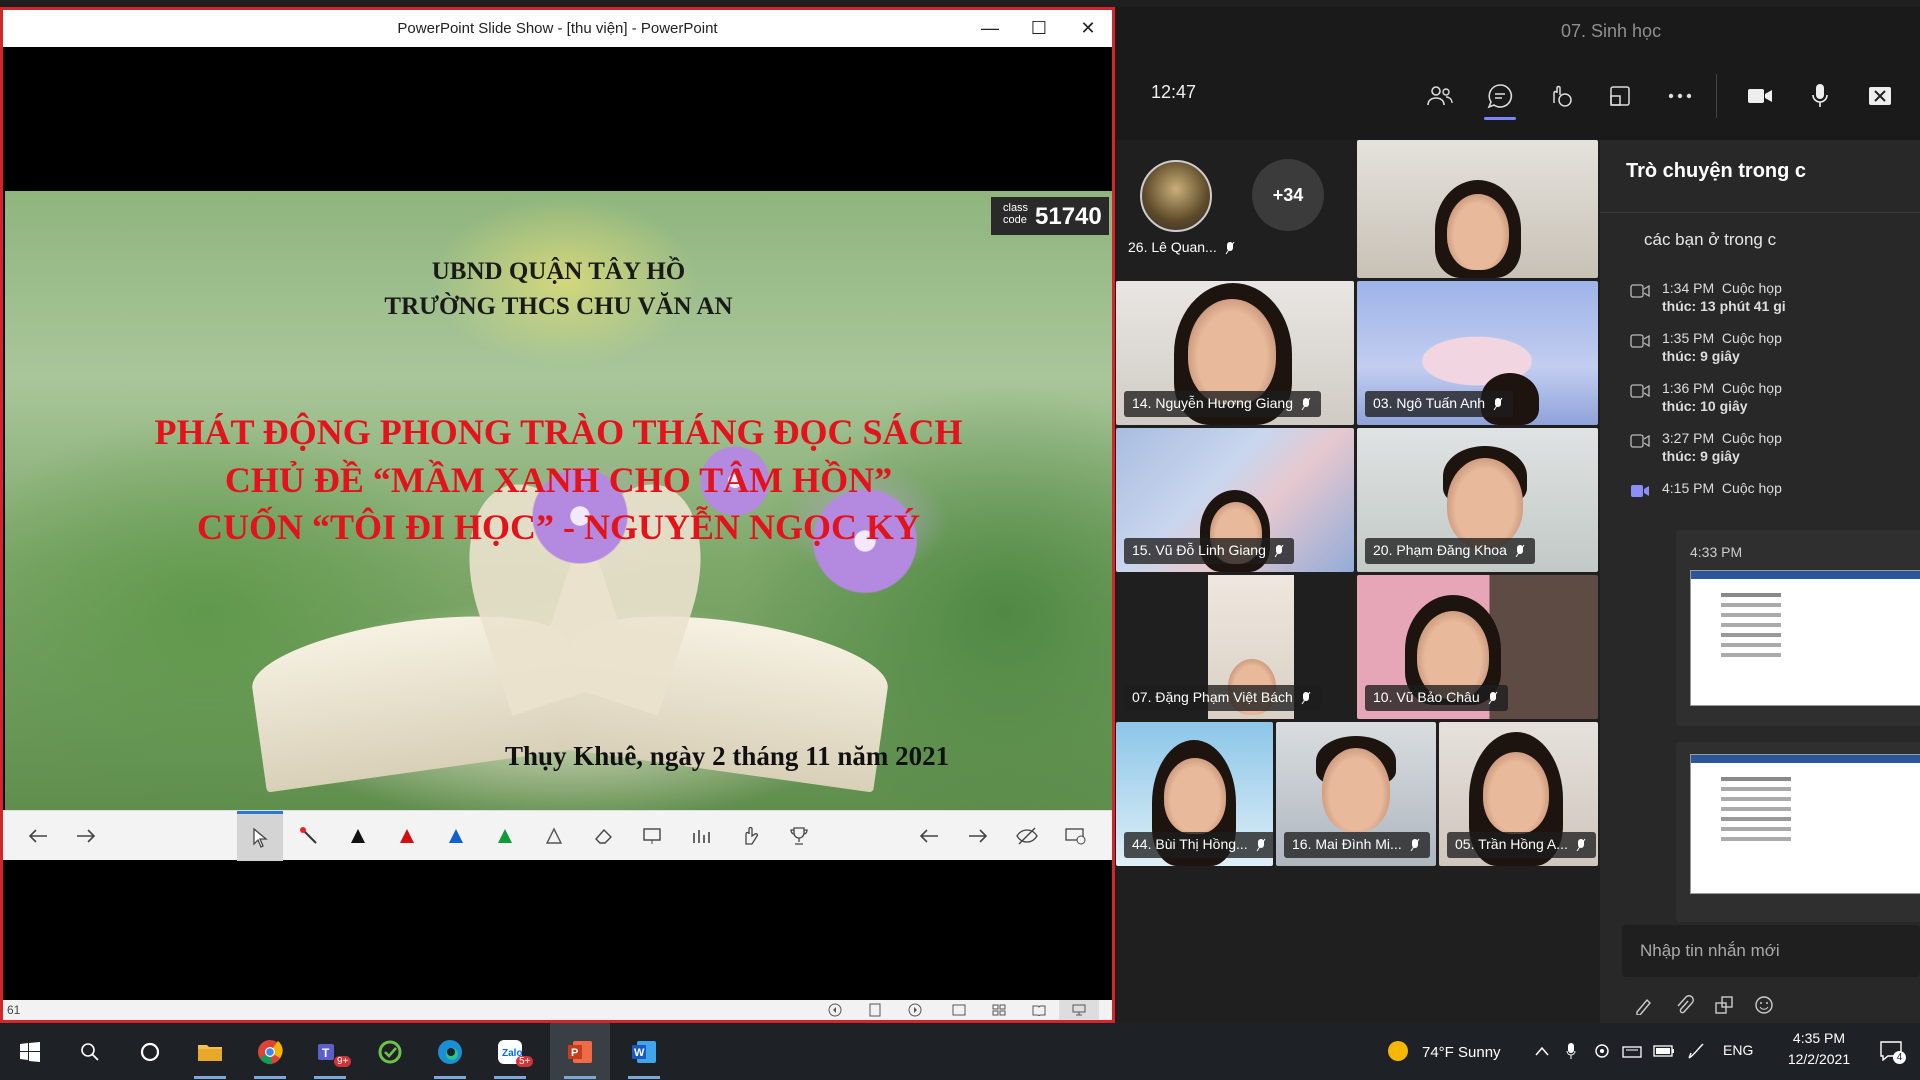 The height and width of the screenshot is (1080, 1920). I want to click on chat-message-bubble, so click(1798, 832).